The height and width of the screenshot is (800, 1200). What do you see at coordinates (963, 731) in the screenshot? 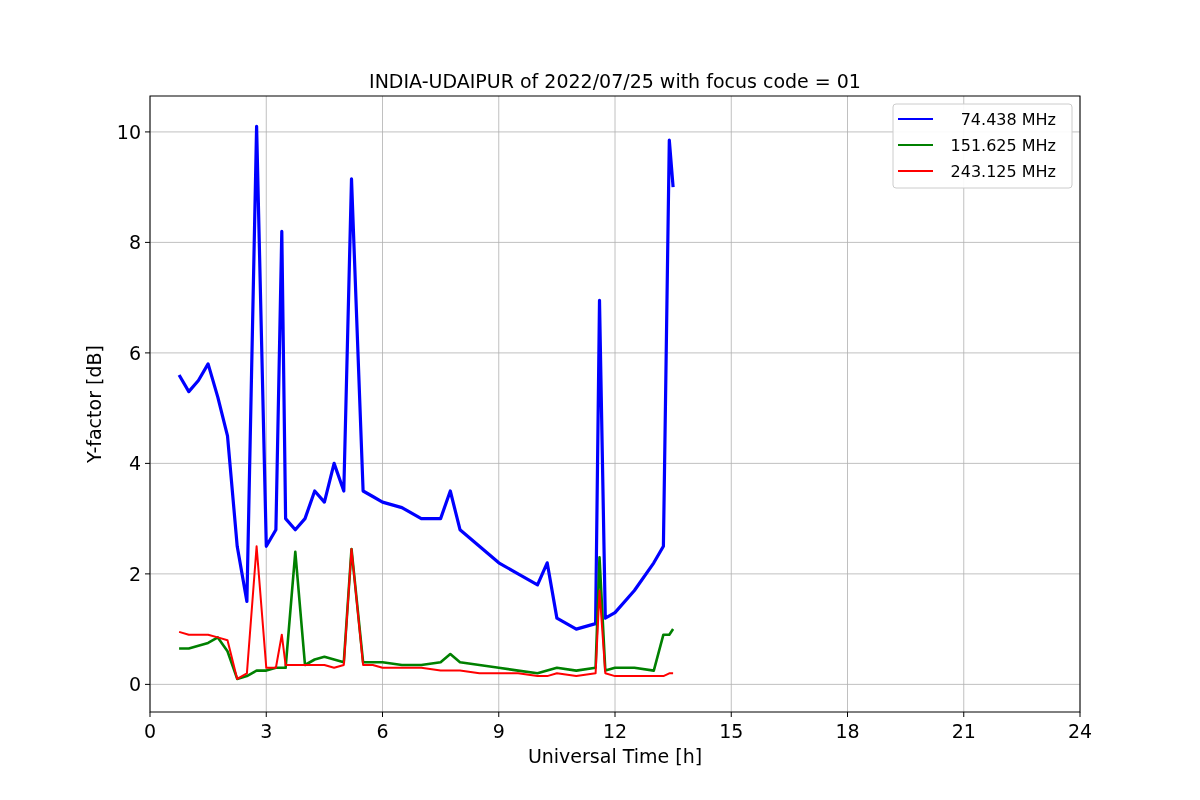
I see `x-tick-label: 21` at bounding box center [963, 731].